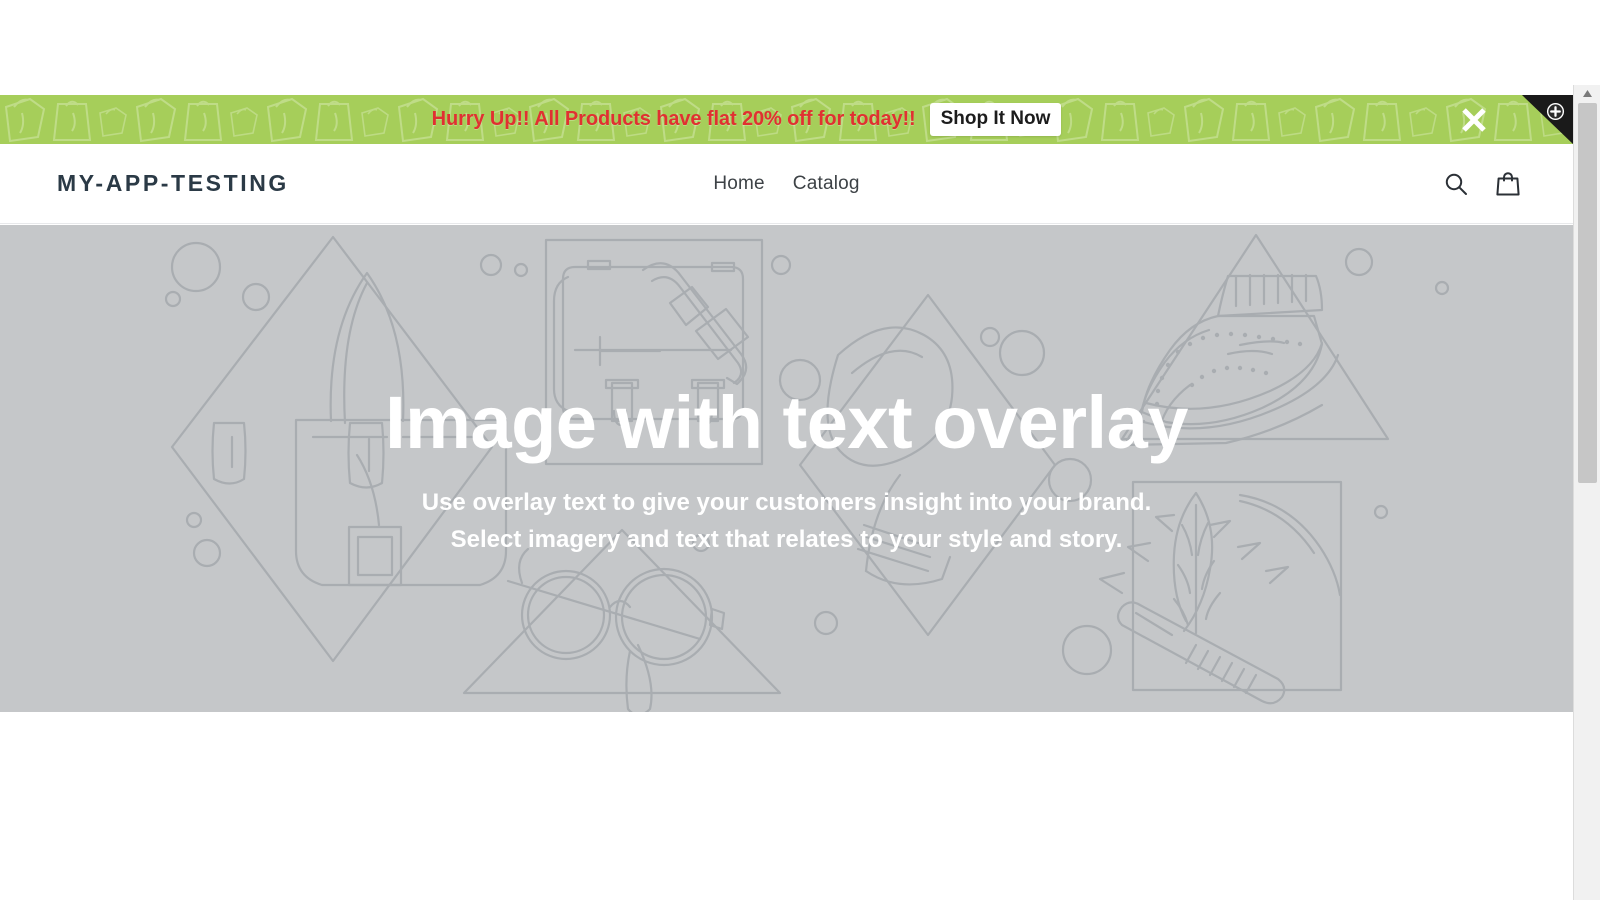  I want to click on store-logo: MY-APP-TESTING, so click(173, 183).